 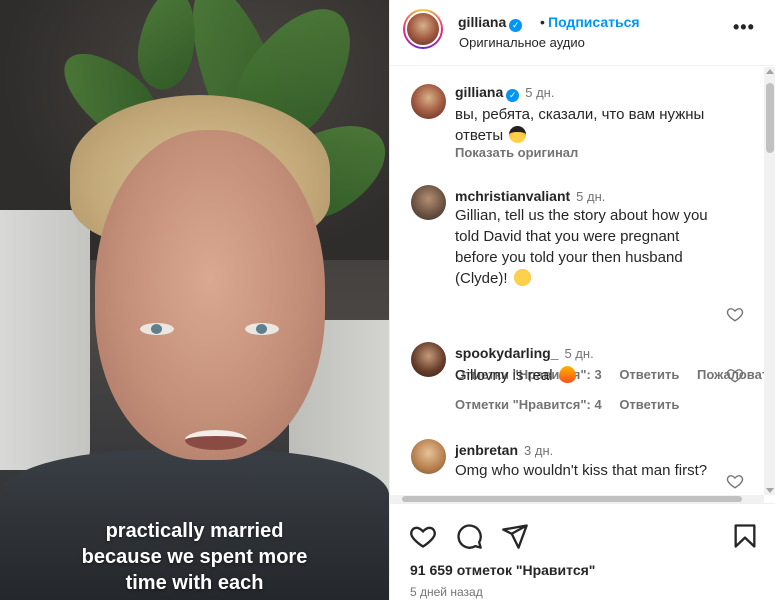 I want to click on horizontal-scrollbar, so click(x=577, y=499).